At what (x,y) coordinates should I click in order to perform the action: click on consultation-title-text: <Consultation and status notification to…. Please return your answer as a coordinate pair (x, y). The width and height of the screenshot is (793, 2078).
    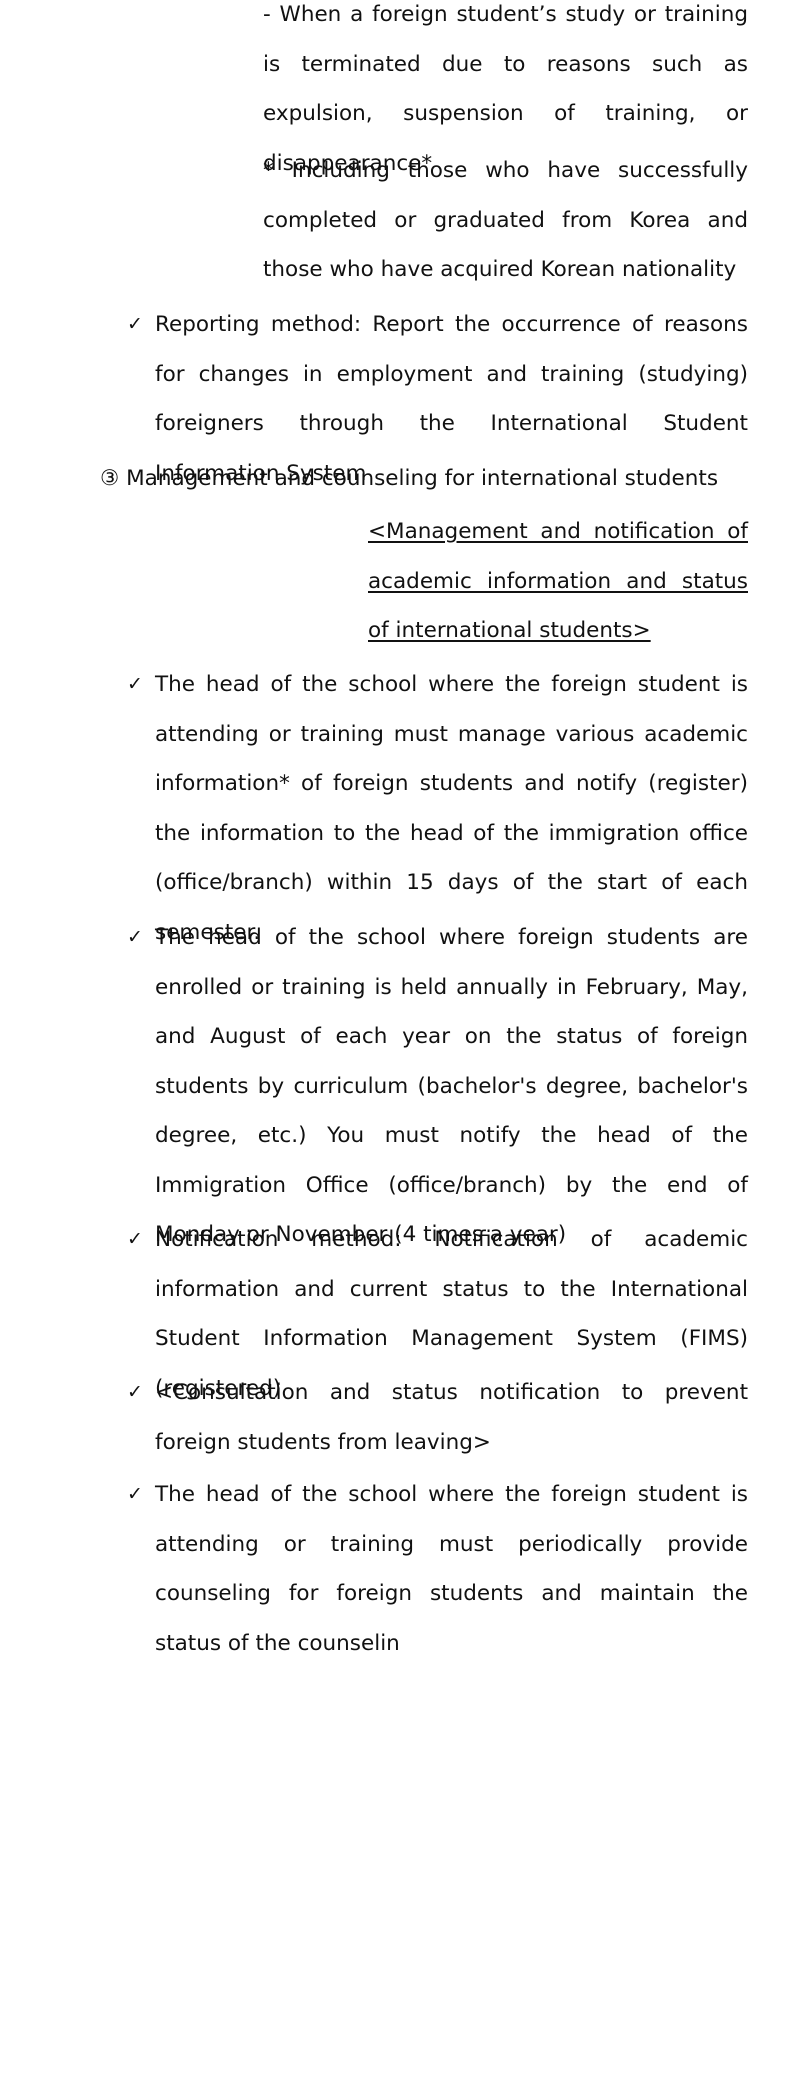
    Looking at the image, I should click on (451, 1417).